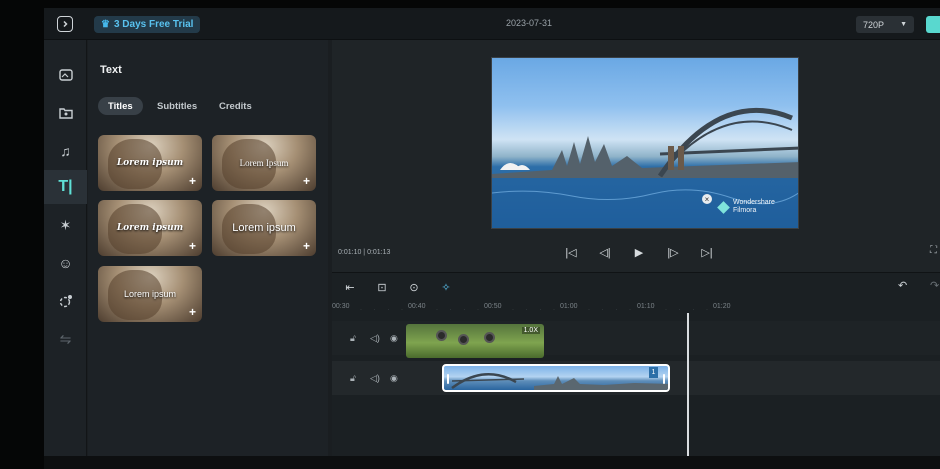 The image size is (940, 469). What do you see at coordinates (417, 306) in the screenshot?
I see `ruler-label: 00:40` at bounding box center [417, 306].